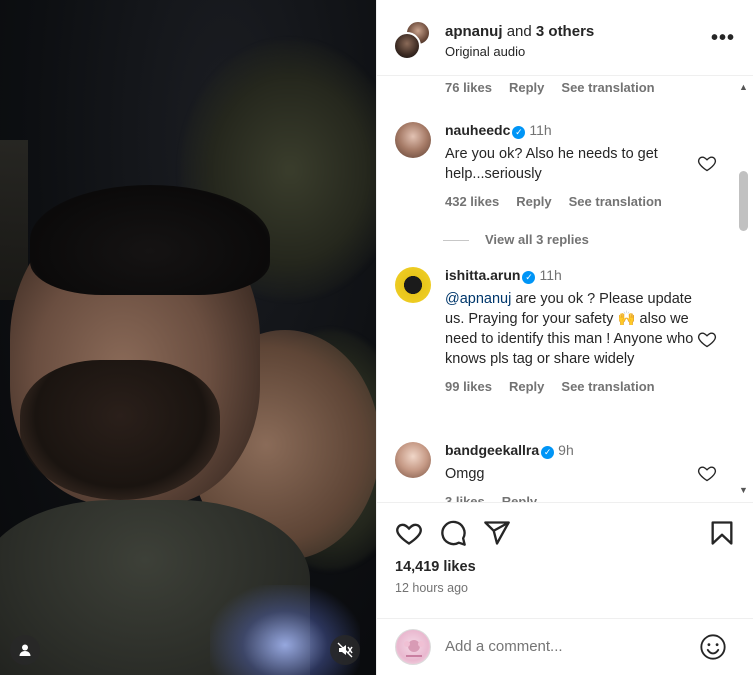 The width and height of the screenshot is (753, 675). What do you see at coordinates (565, 31) in the screenshot?
I see `others-link: 3 others` at bounding box center [565, 31].